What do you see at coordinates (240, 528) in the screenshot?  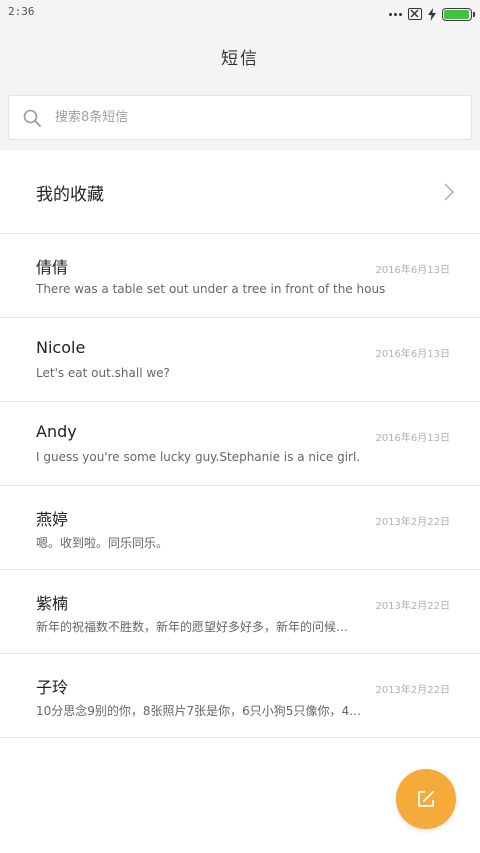 I see `conversation-item: 燕婷 2013年2月22日 嗯。收到啦。同乐同乐。` at bounding box center [240, 528].